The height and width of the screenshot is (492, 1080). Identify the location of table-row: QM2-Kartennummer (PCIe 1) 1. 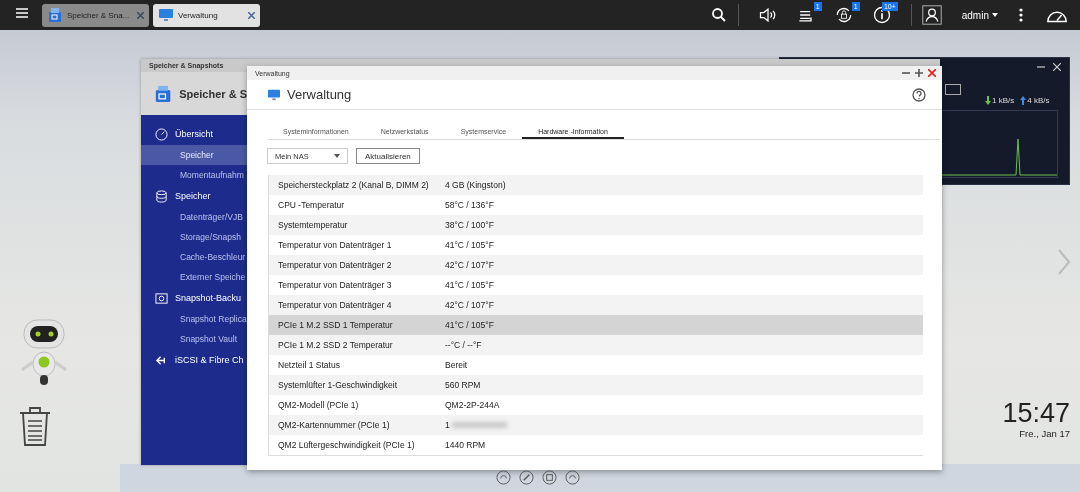
(596, 425).